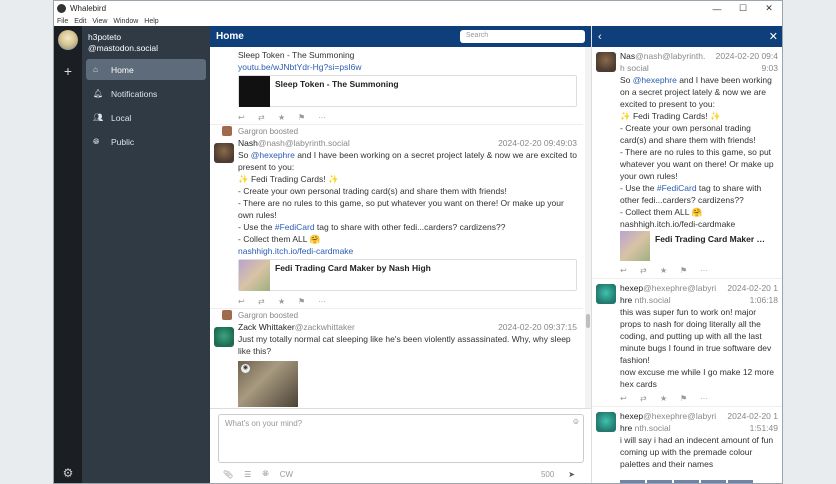 Image resolution: width=836 pixels, height=484 pixels. Describe the element at coordinates (125, 21) in the screenshot. I see `menu-window: Window` at that location.